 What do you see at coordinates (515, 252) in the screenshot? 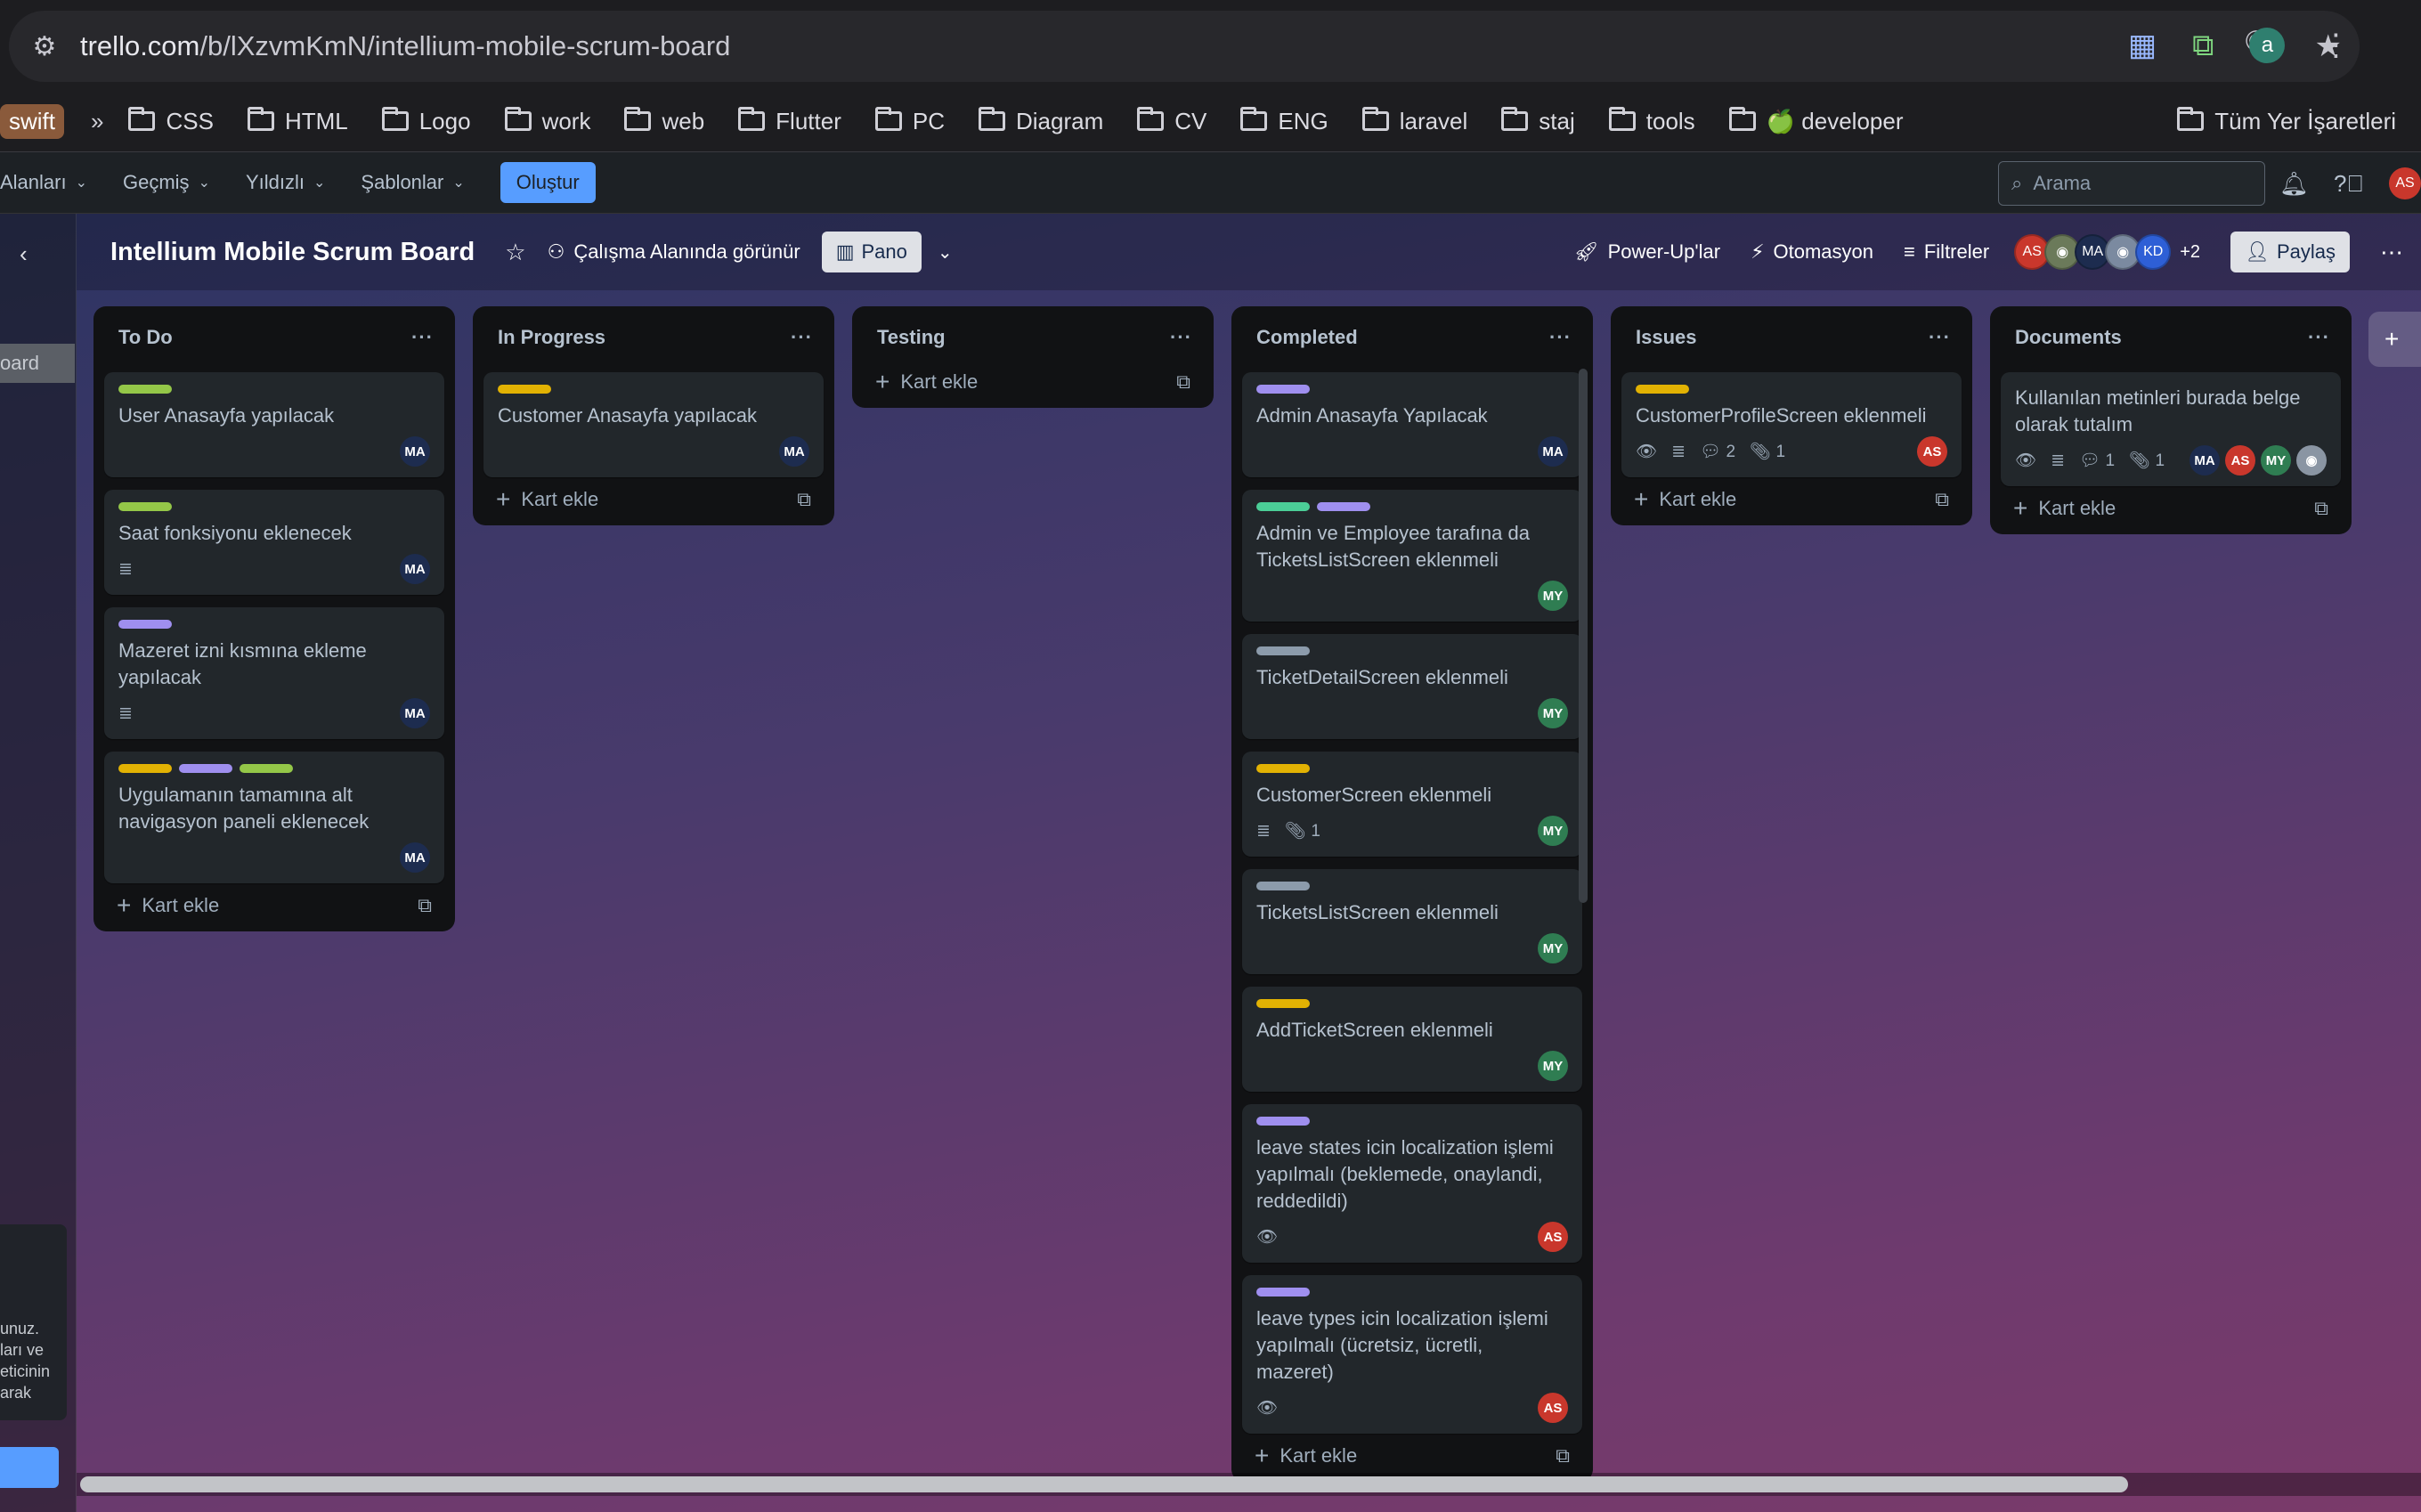
I see `star-board-icon: ☆` at bounding box center [515, 252].